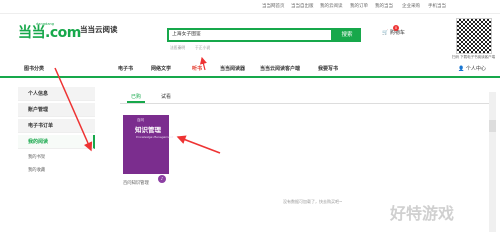 The width and height of the screenshot is (500, 241). Describe the element at coordinates (73, 109) in the screenshot. I see `arrow-to-my-reading` at that location.